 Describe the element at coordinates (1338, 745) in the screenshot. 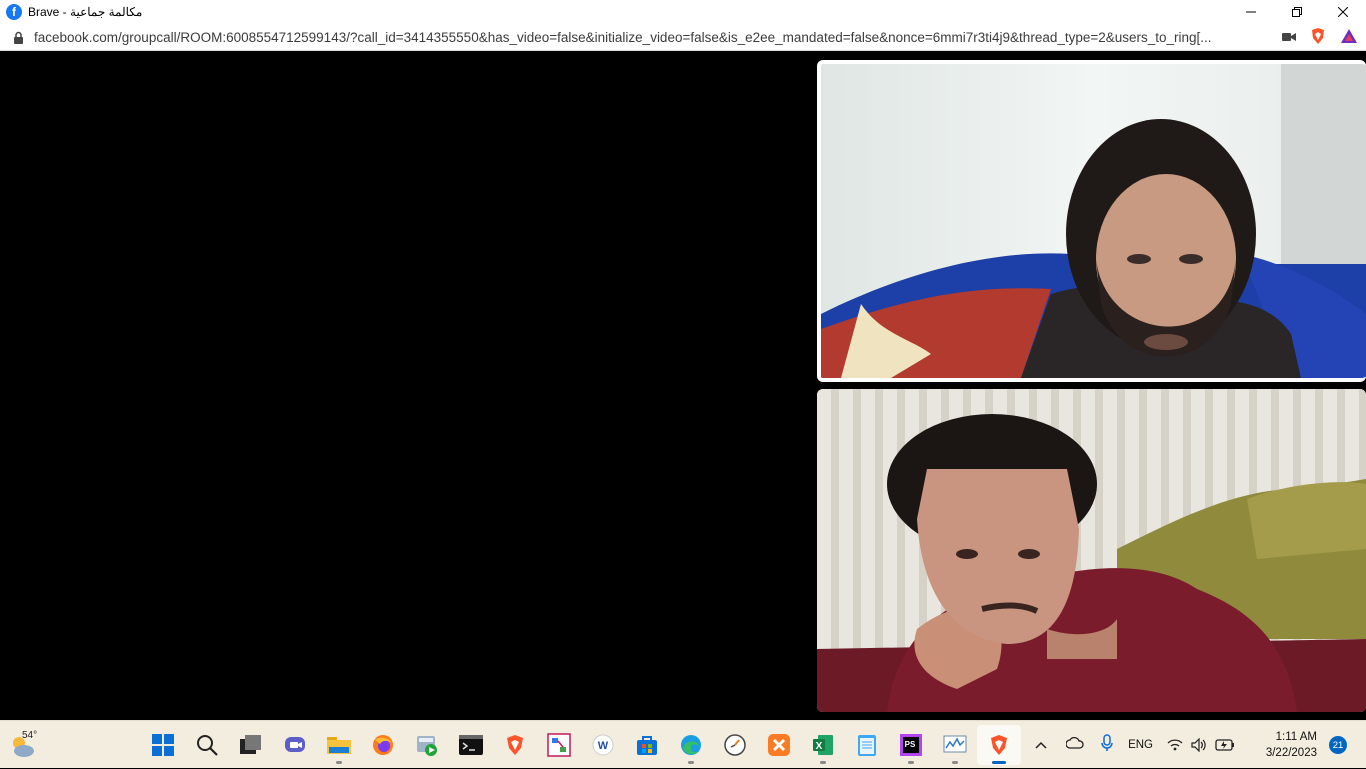

I see `notification-badge: 21` at that location.